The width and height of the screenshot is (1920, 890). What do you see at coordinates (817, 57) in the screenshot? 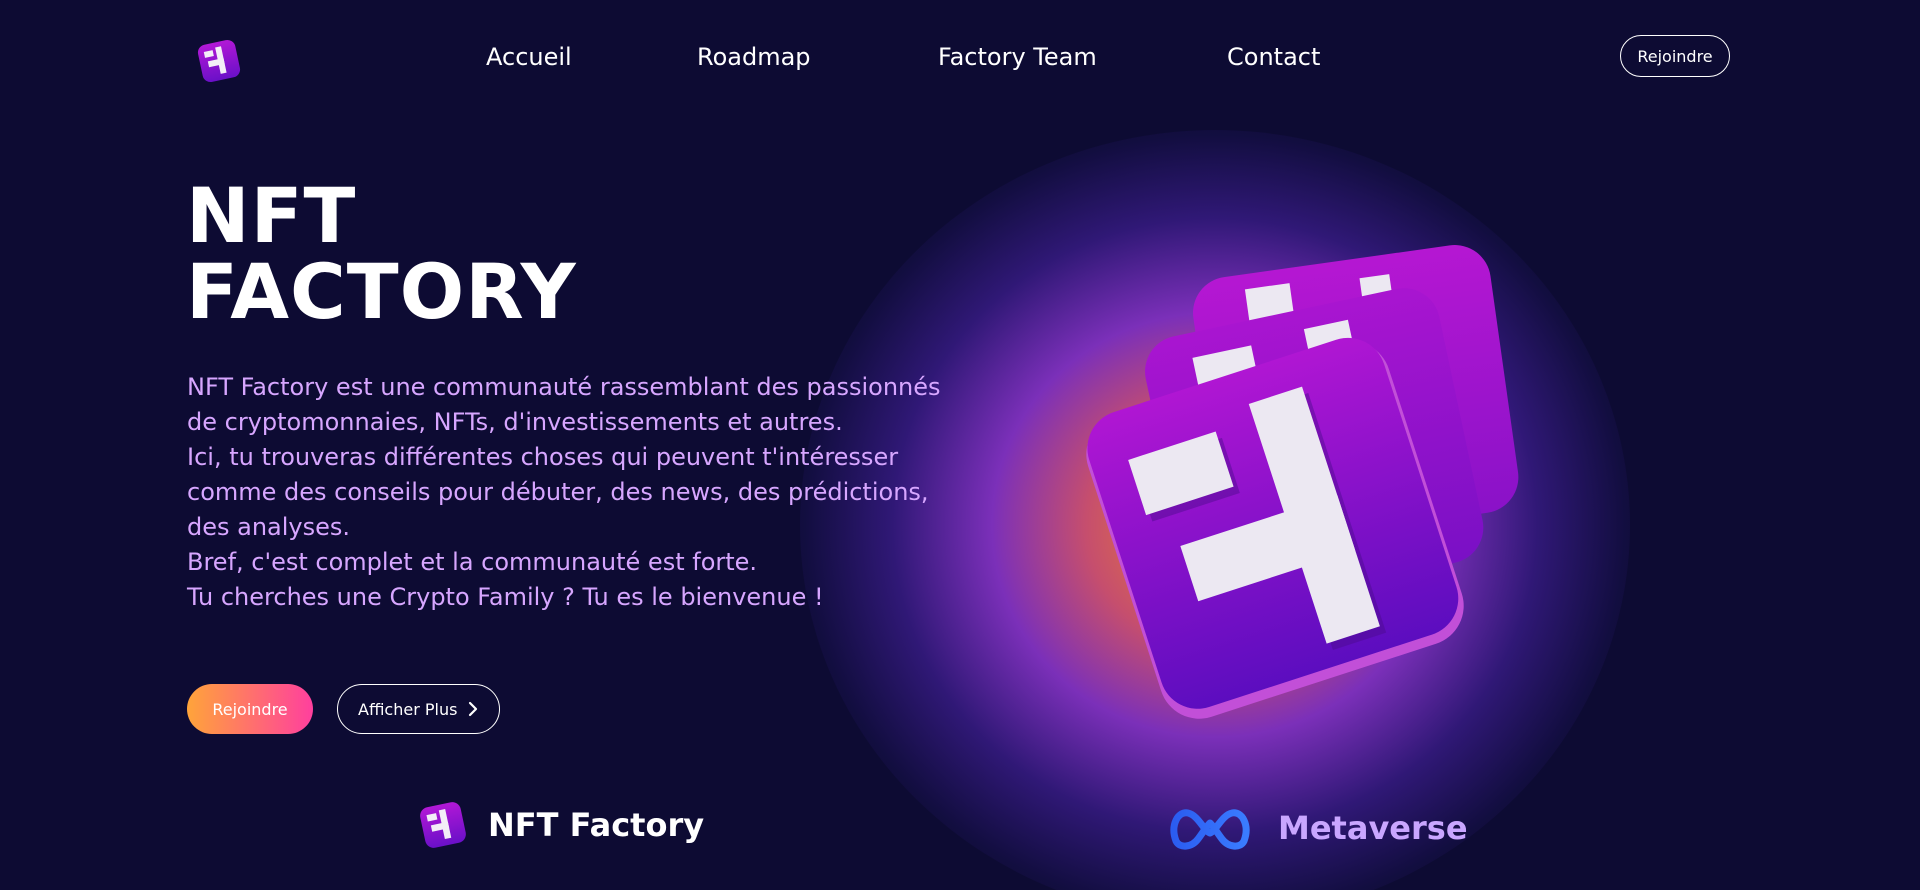
I see `nav-link-roadmap: Roadmap` at bounding box center [817, 57].